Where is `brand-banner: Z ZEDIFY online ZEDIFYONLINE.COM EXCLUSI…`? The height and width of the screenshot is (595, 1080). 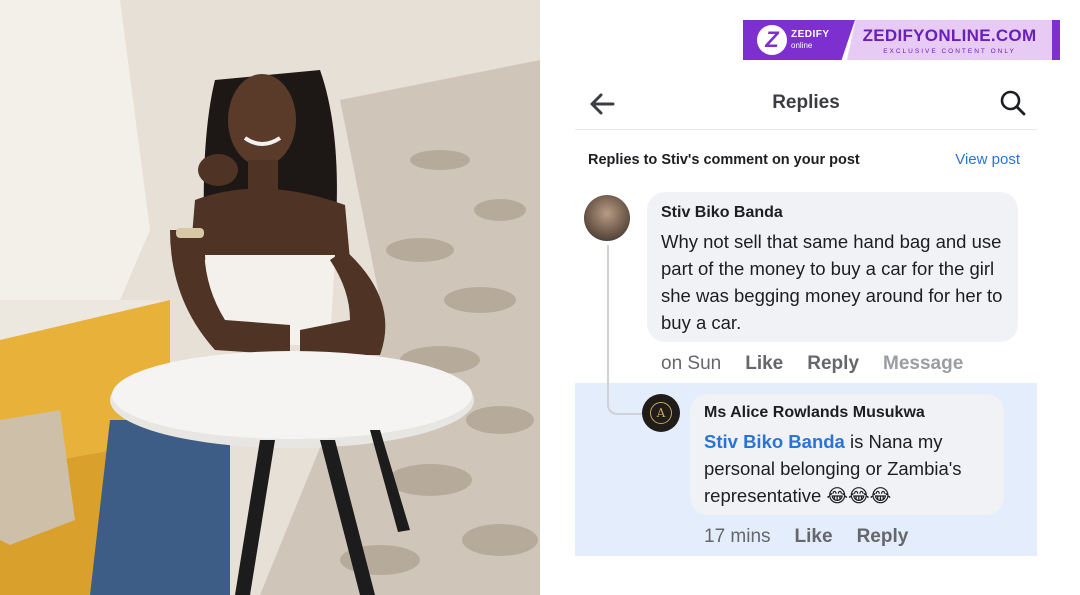 brand-banner: Z ZEDIFY online ZEDIFYONLINE.COM EXCLUSI… is located at coordinates (901, 40).